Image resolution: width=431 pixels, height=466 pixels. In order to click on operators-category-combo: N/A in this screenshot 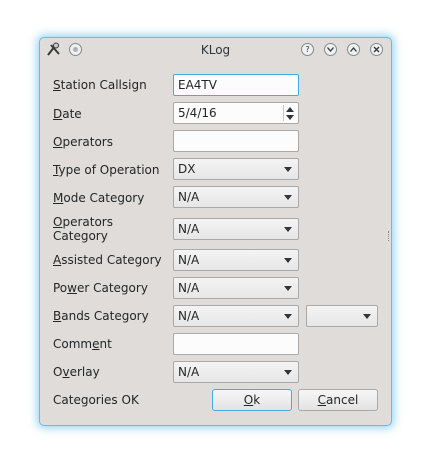, I will do `click(236, 229)`.